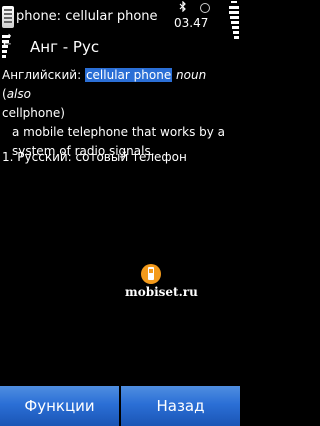  I want to click on entry-header-line: Английский: cellular phone noun (also, so click(120, 85).